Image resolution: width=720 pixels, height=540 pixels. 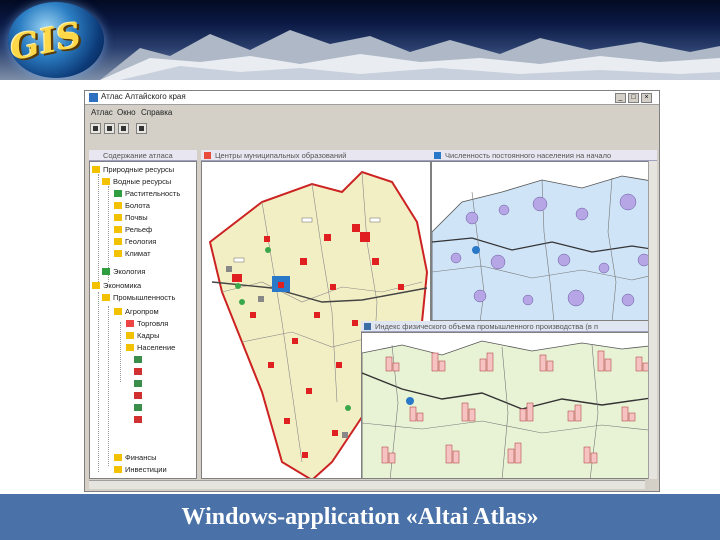 What do you see at coordinates (652, 320) in the screenshot?
I see `vertical-scrollbar` at bounding box center [652, 320].